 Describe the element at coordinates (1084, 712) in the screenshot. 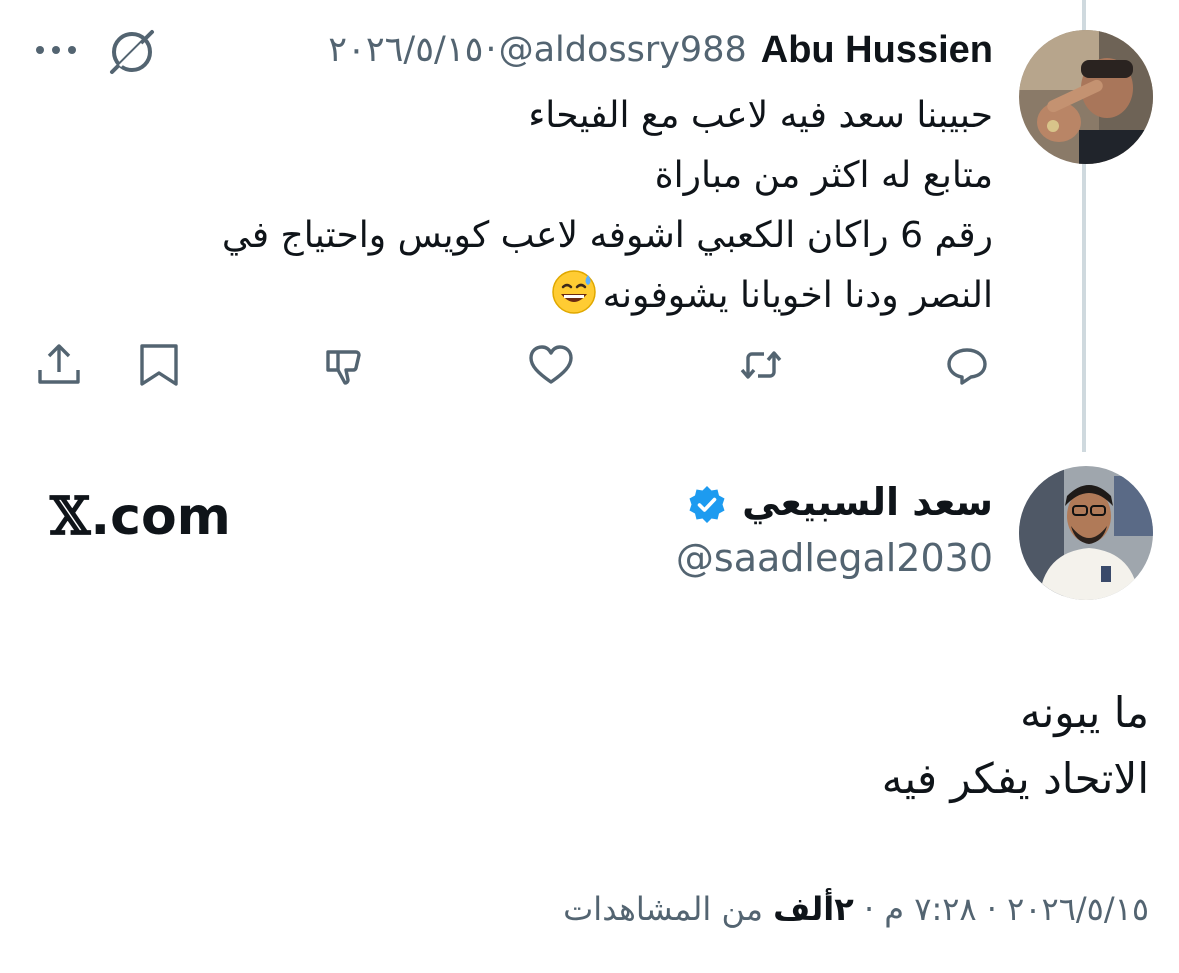

I see `main-line-1: ما يبونه` at that location.